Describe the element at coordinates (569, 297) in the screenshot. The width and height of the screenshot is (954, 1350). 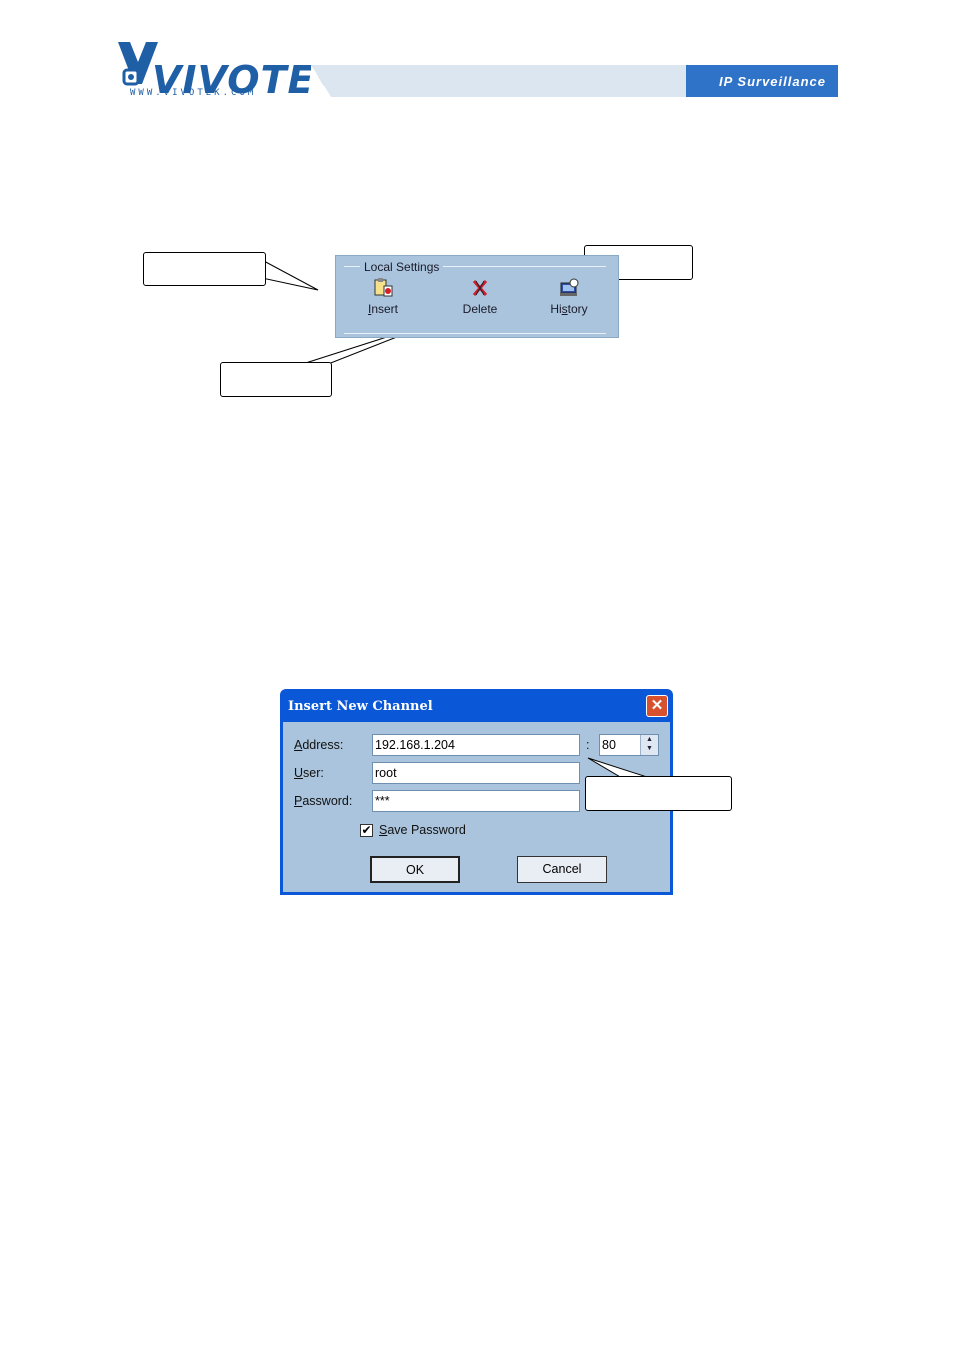
I see `history-button: History` at that location.